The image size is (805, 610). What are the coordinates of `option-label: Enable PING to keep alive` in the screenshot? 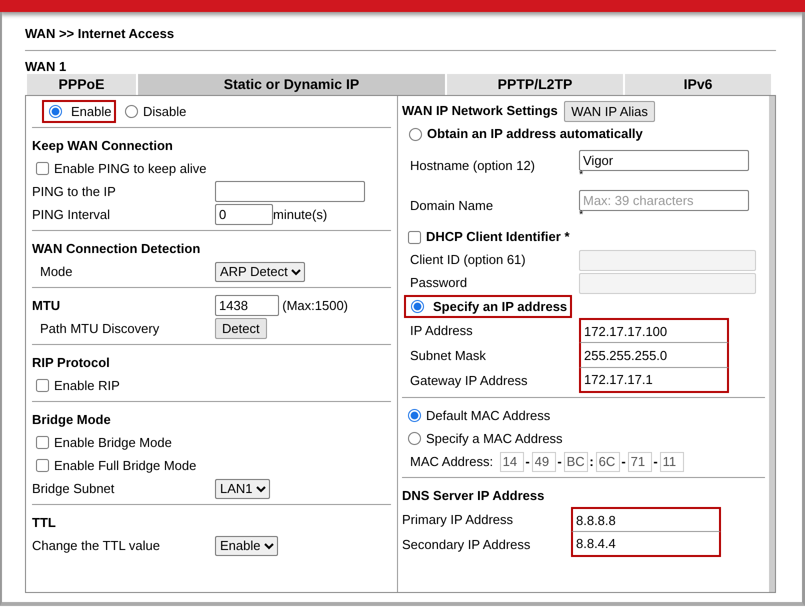 It's located at (130, 169).